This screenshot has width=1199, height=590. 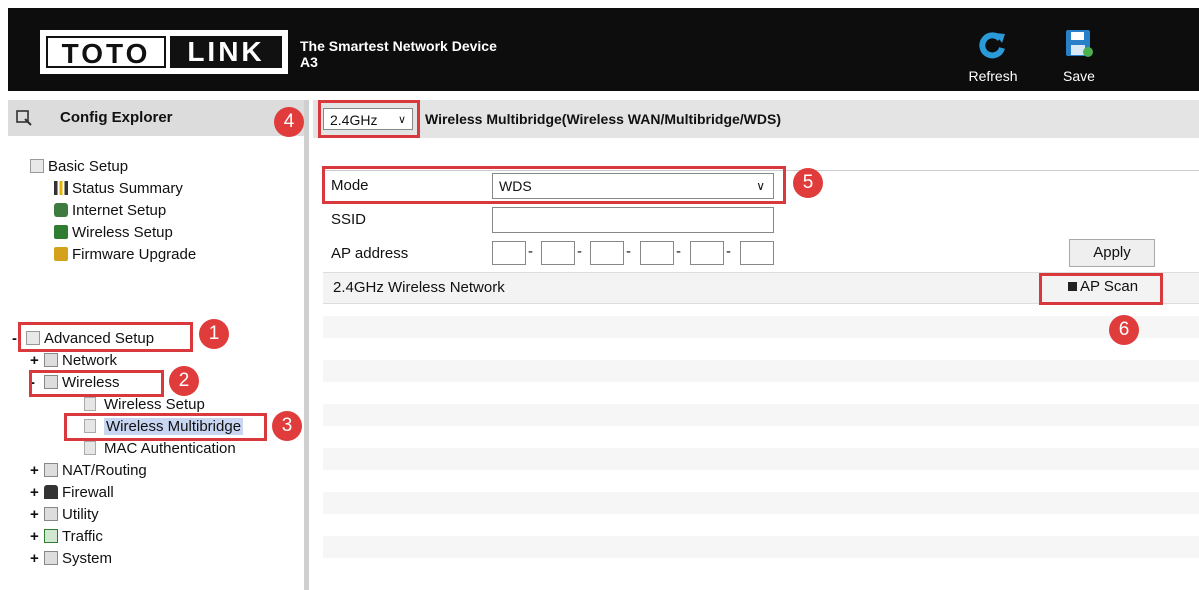 I want to click on annotation-badge-5: 5, so click(x=808, y=183).